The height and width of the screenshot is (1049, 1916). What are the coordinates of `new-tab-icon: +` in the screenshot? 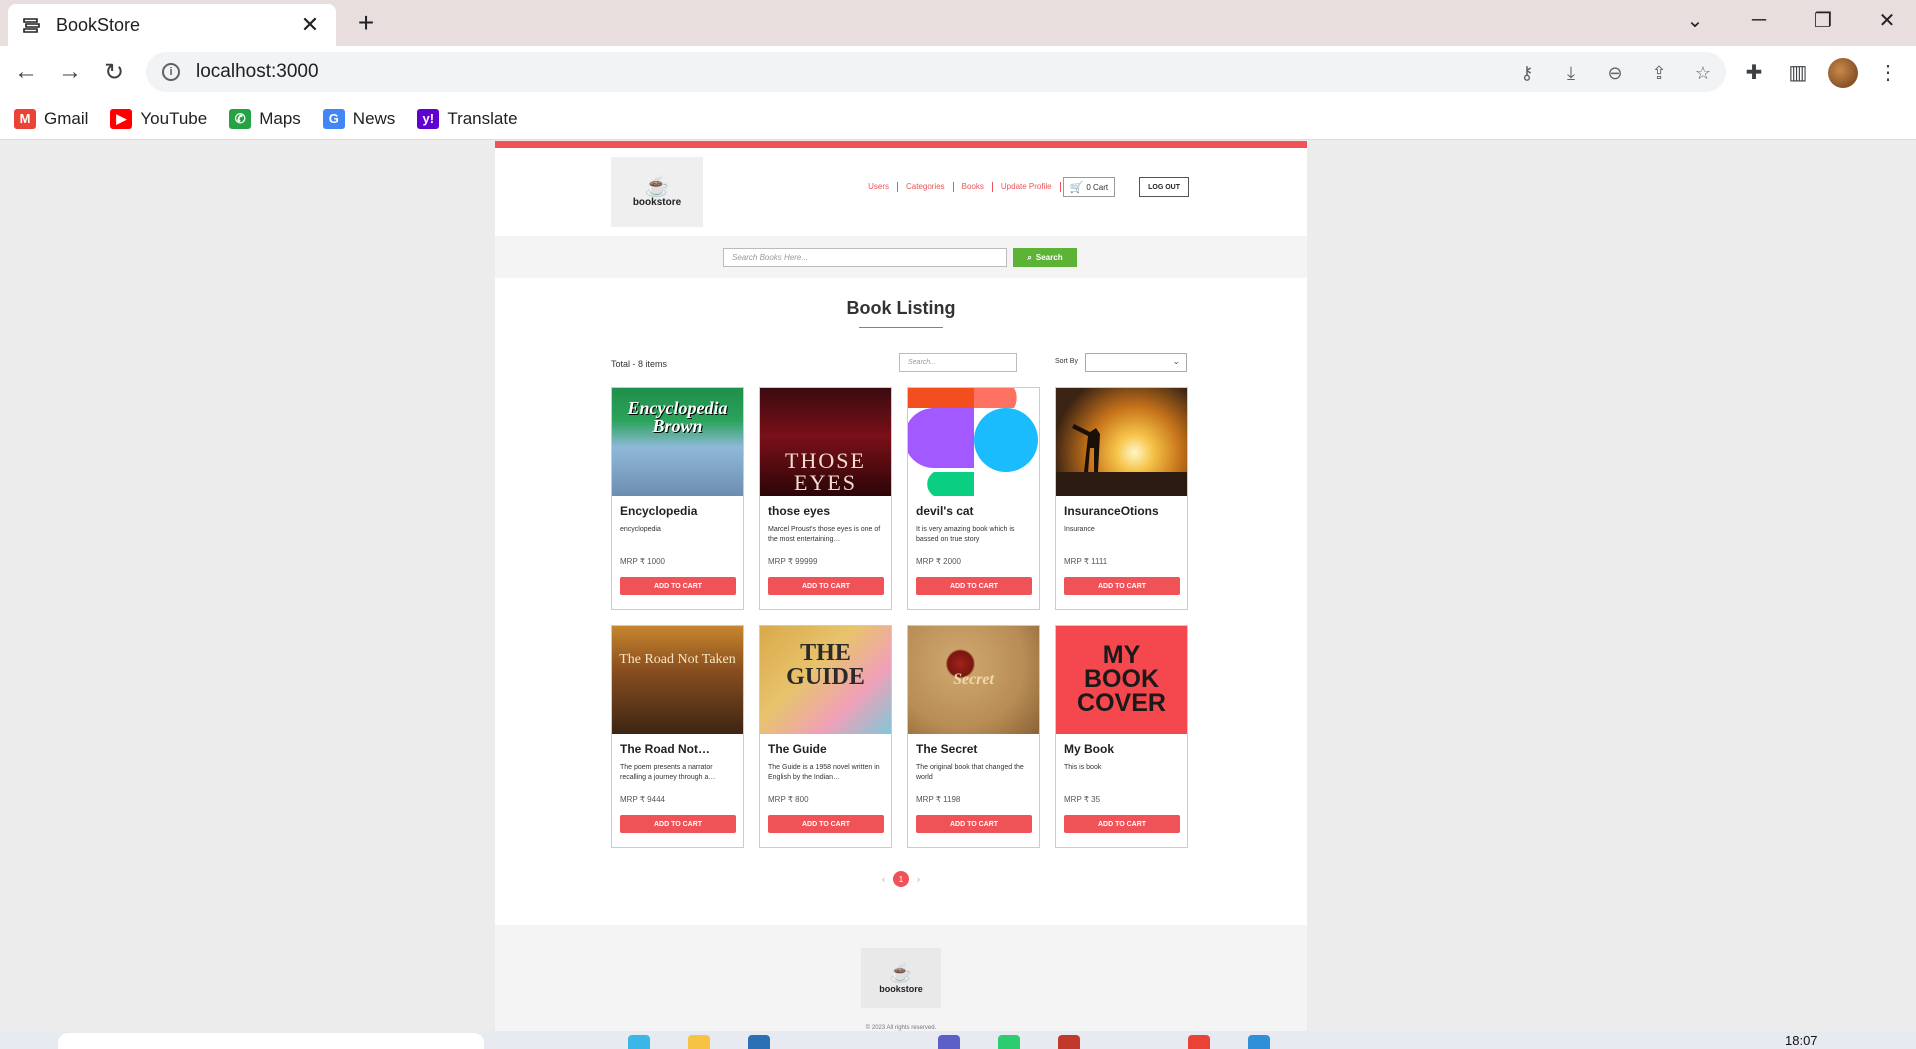 It's located at (366, 23).